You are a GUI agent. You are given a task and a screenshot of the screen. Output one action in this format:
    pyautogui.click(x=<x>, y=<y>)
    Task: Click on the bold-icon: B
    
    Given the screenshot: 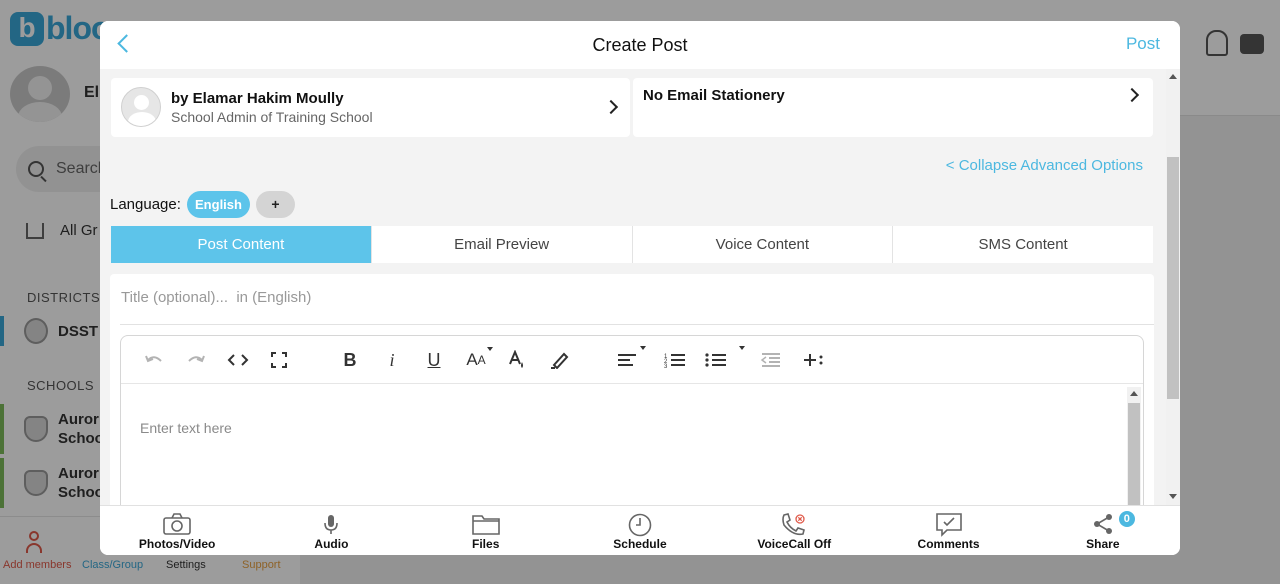 What is the action you would take?
    pyautogui.click(x=350, y=360)
    